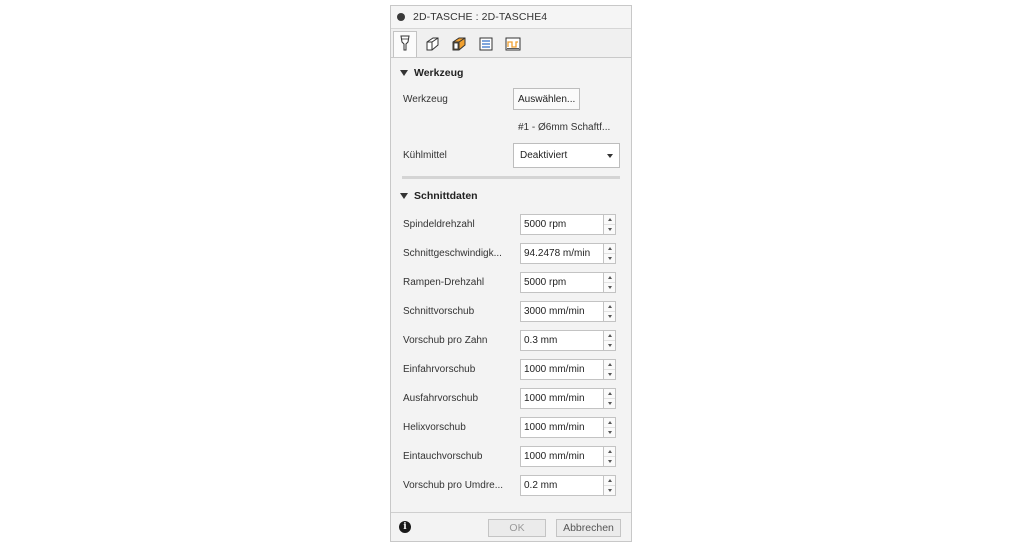 Image resolution: width=1024 pixels, height=549 pixels. What do you see at coordinates (511, 311) in the screenshot?
I see `param-row-cutting-feed: Schnittvorschub 3000 mm/min` at bounding box center [511, 311].